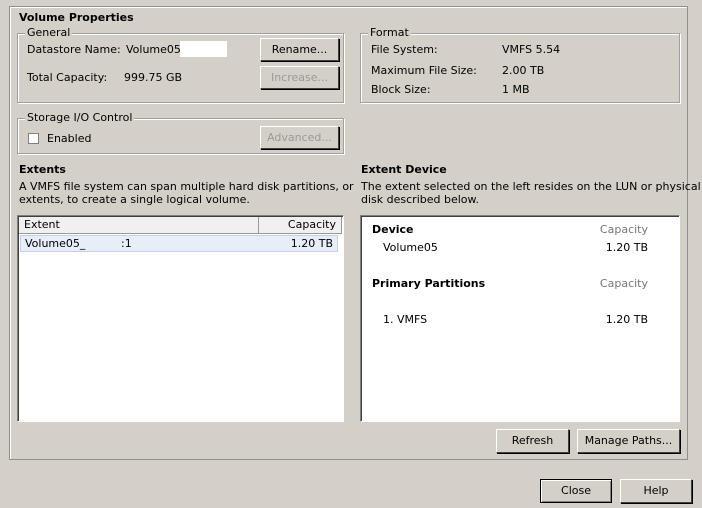 This screenshot has height=508, width=702. Describe the element at coordinates (404, 169) in the screenshot. I see `extent-device-title: Extent Device` at that location.